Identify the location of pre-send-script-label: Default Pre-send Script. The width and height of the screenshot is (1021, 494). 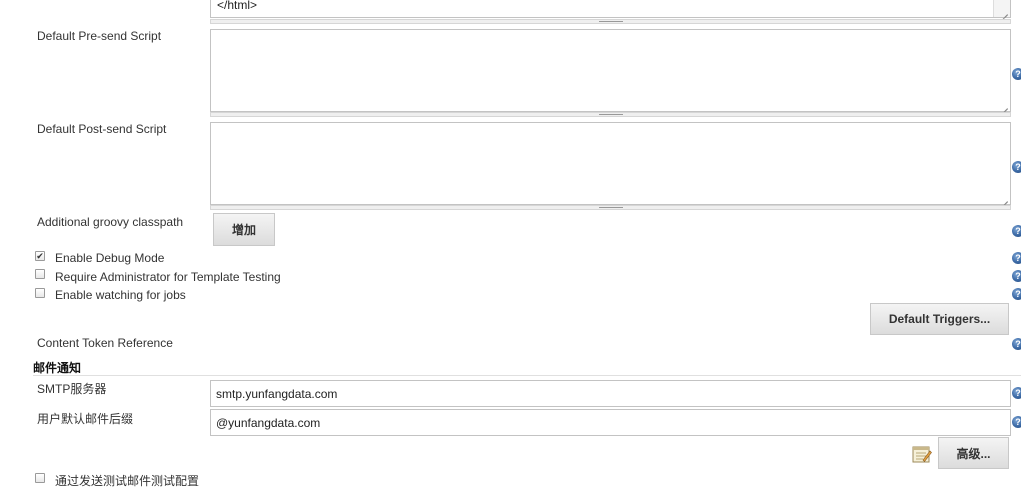
(99, 36).